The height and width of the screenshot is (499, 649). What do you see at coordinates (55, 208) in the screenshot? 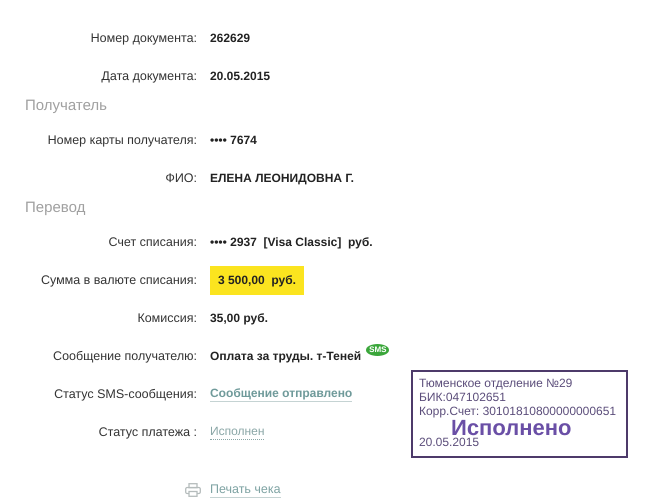
I see `section-heading: Перевод` at bounding box center [55, 208].